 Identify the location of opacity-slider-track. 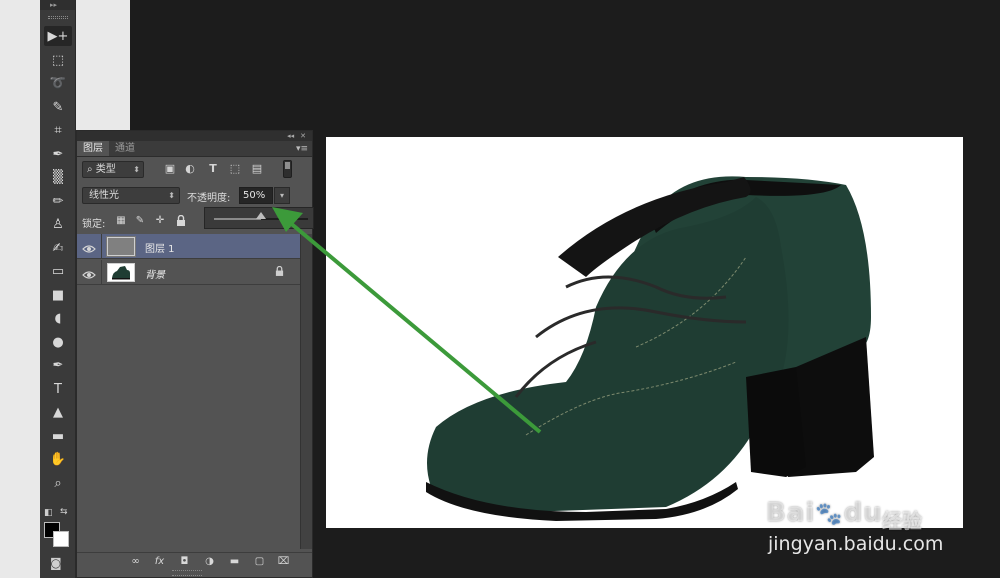
(261, 216).